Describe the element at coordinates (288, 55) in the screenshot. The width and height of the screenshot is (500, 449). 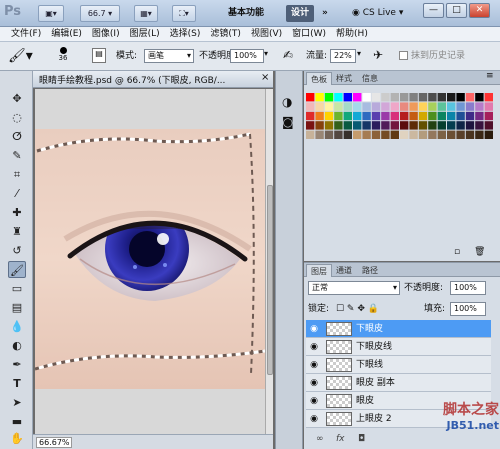
I see `tablet-opacity-icon: ✍` at that location.